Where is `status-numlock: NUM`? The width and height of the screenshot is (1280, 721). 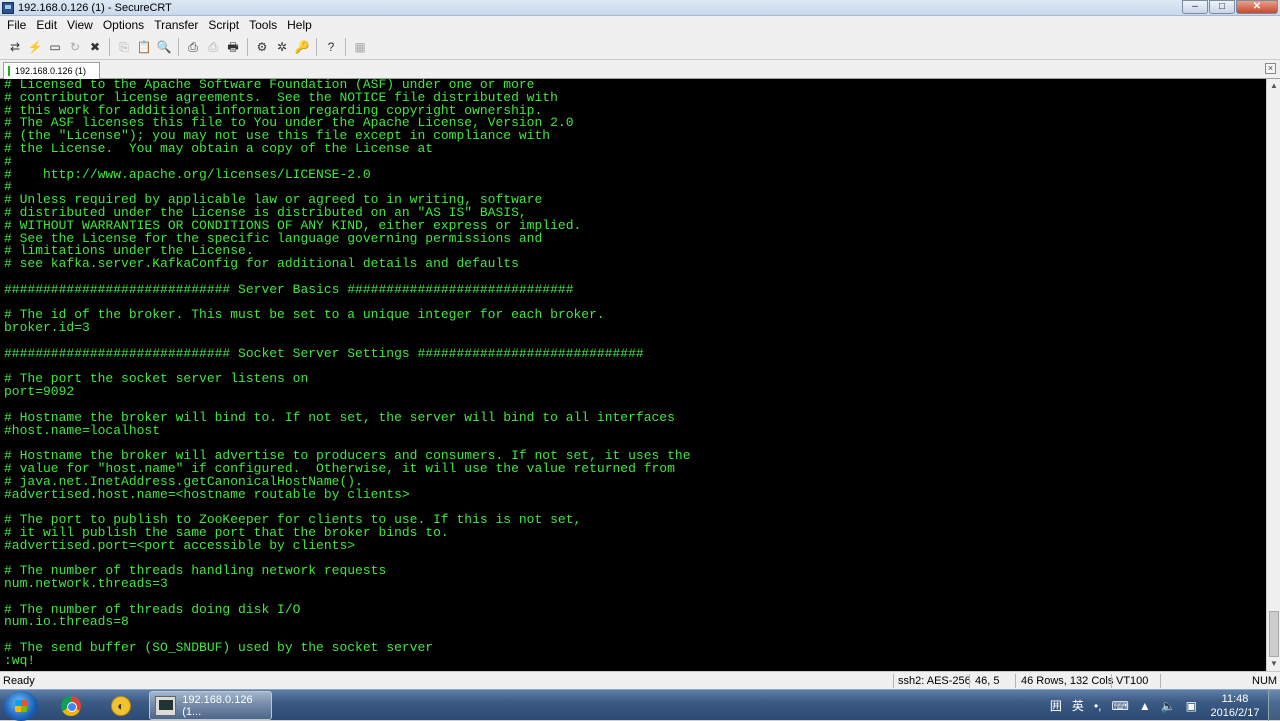 status-numlock: NUM is located at coordinates (1265, 681).